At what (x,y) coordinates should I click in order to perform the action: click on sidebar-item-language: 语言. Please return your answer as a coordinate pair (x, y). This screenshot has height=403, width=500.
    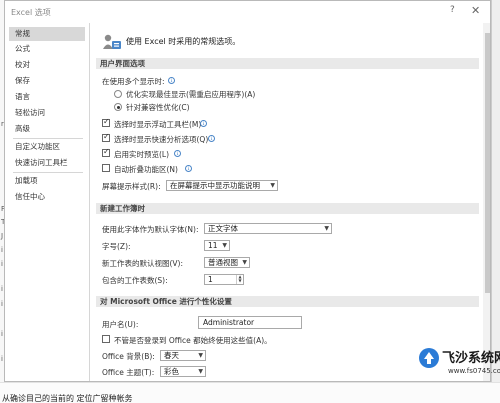
    Looking at the image, I should click on (47, 97).